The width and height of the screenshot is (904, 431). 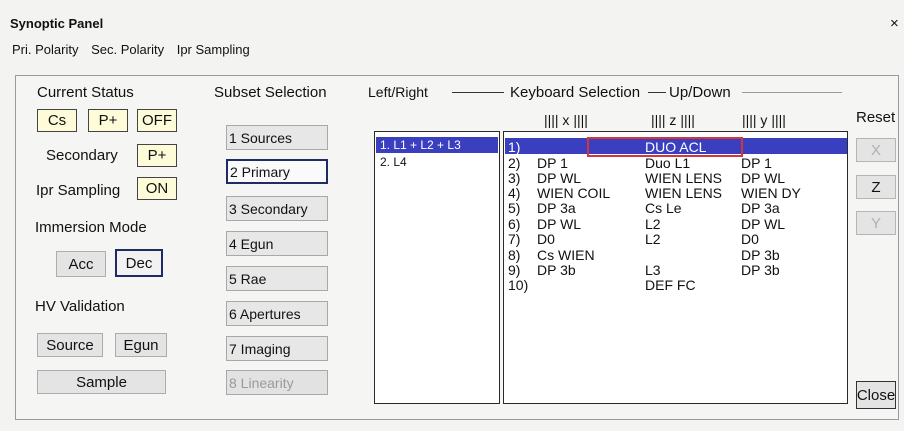 I want to click on subset-item-primary: 2 Primary, so click(x=277, y=171).